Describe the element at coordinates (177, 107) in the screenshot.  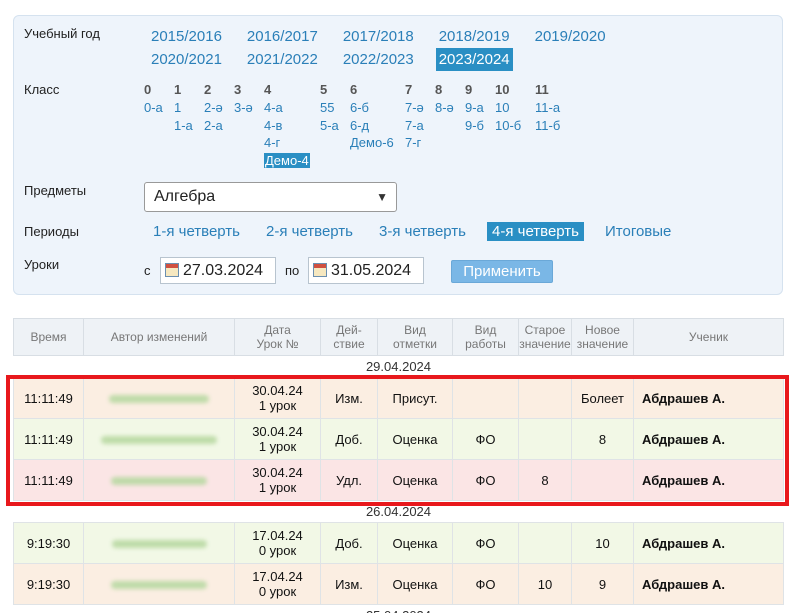
I see `class-link: 1` at that location.